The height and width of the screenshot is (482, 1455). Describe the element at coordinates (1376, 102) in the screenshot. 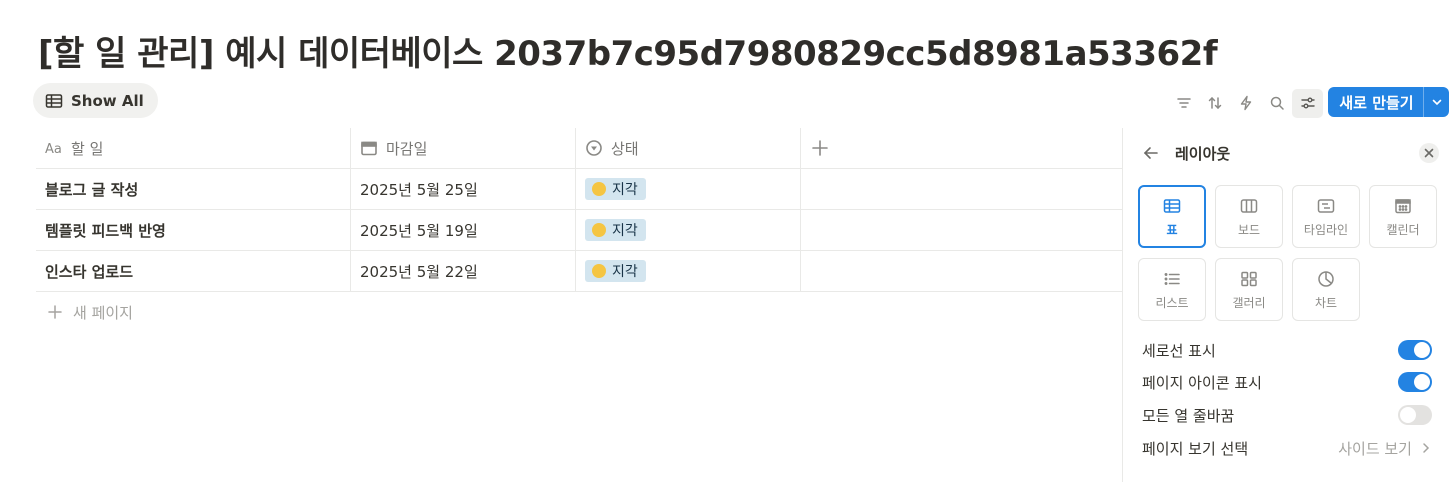

I see `new-button-label: 새로 만들기` at that location.